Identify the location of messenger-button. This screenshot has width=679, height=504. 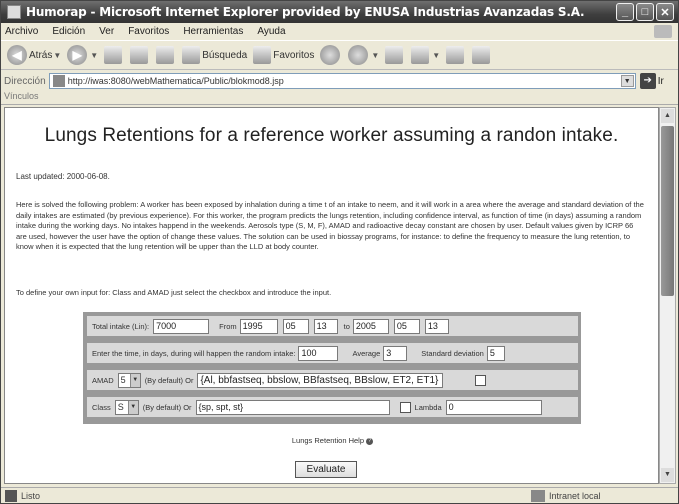
(482, 55).